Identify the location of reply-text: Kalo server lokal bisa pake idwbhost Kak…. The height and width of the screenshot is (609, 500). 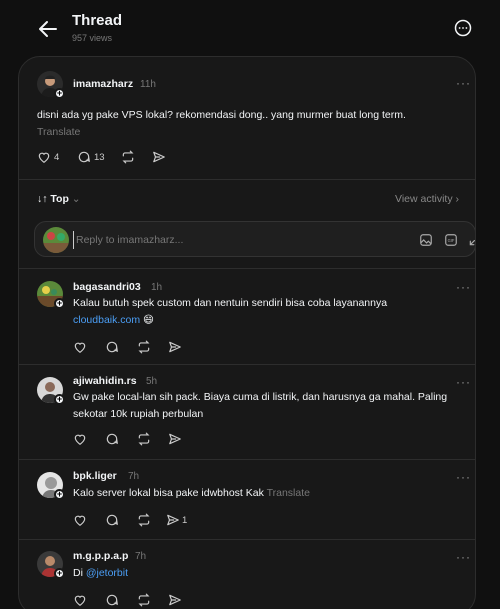
(263, 493).